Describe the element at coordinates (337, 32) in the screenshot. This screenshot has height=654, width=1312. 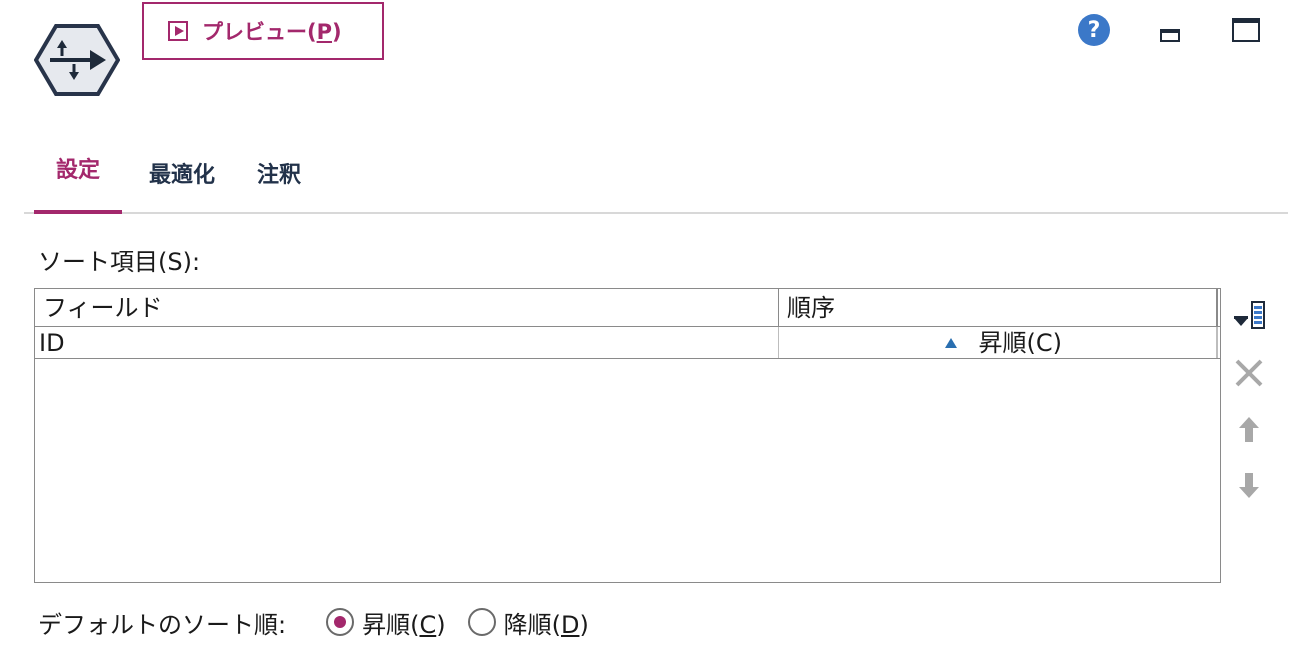
I see `preview-suffix: )` at that location.